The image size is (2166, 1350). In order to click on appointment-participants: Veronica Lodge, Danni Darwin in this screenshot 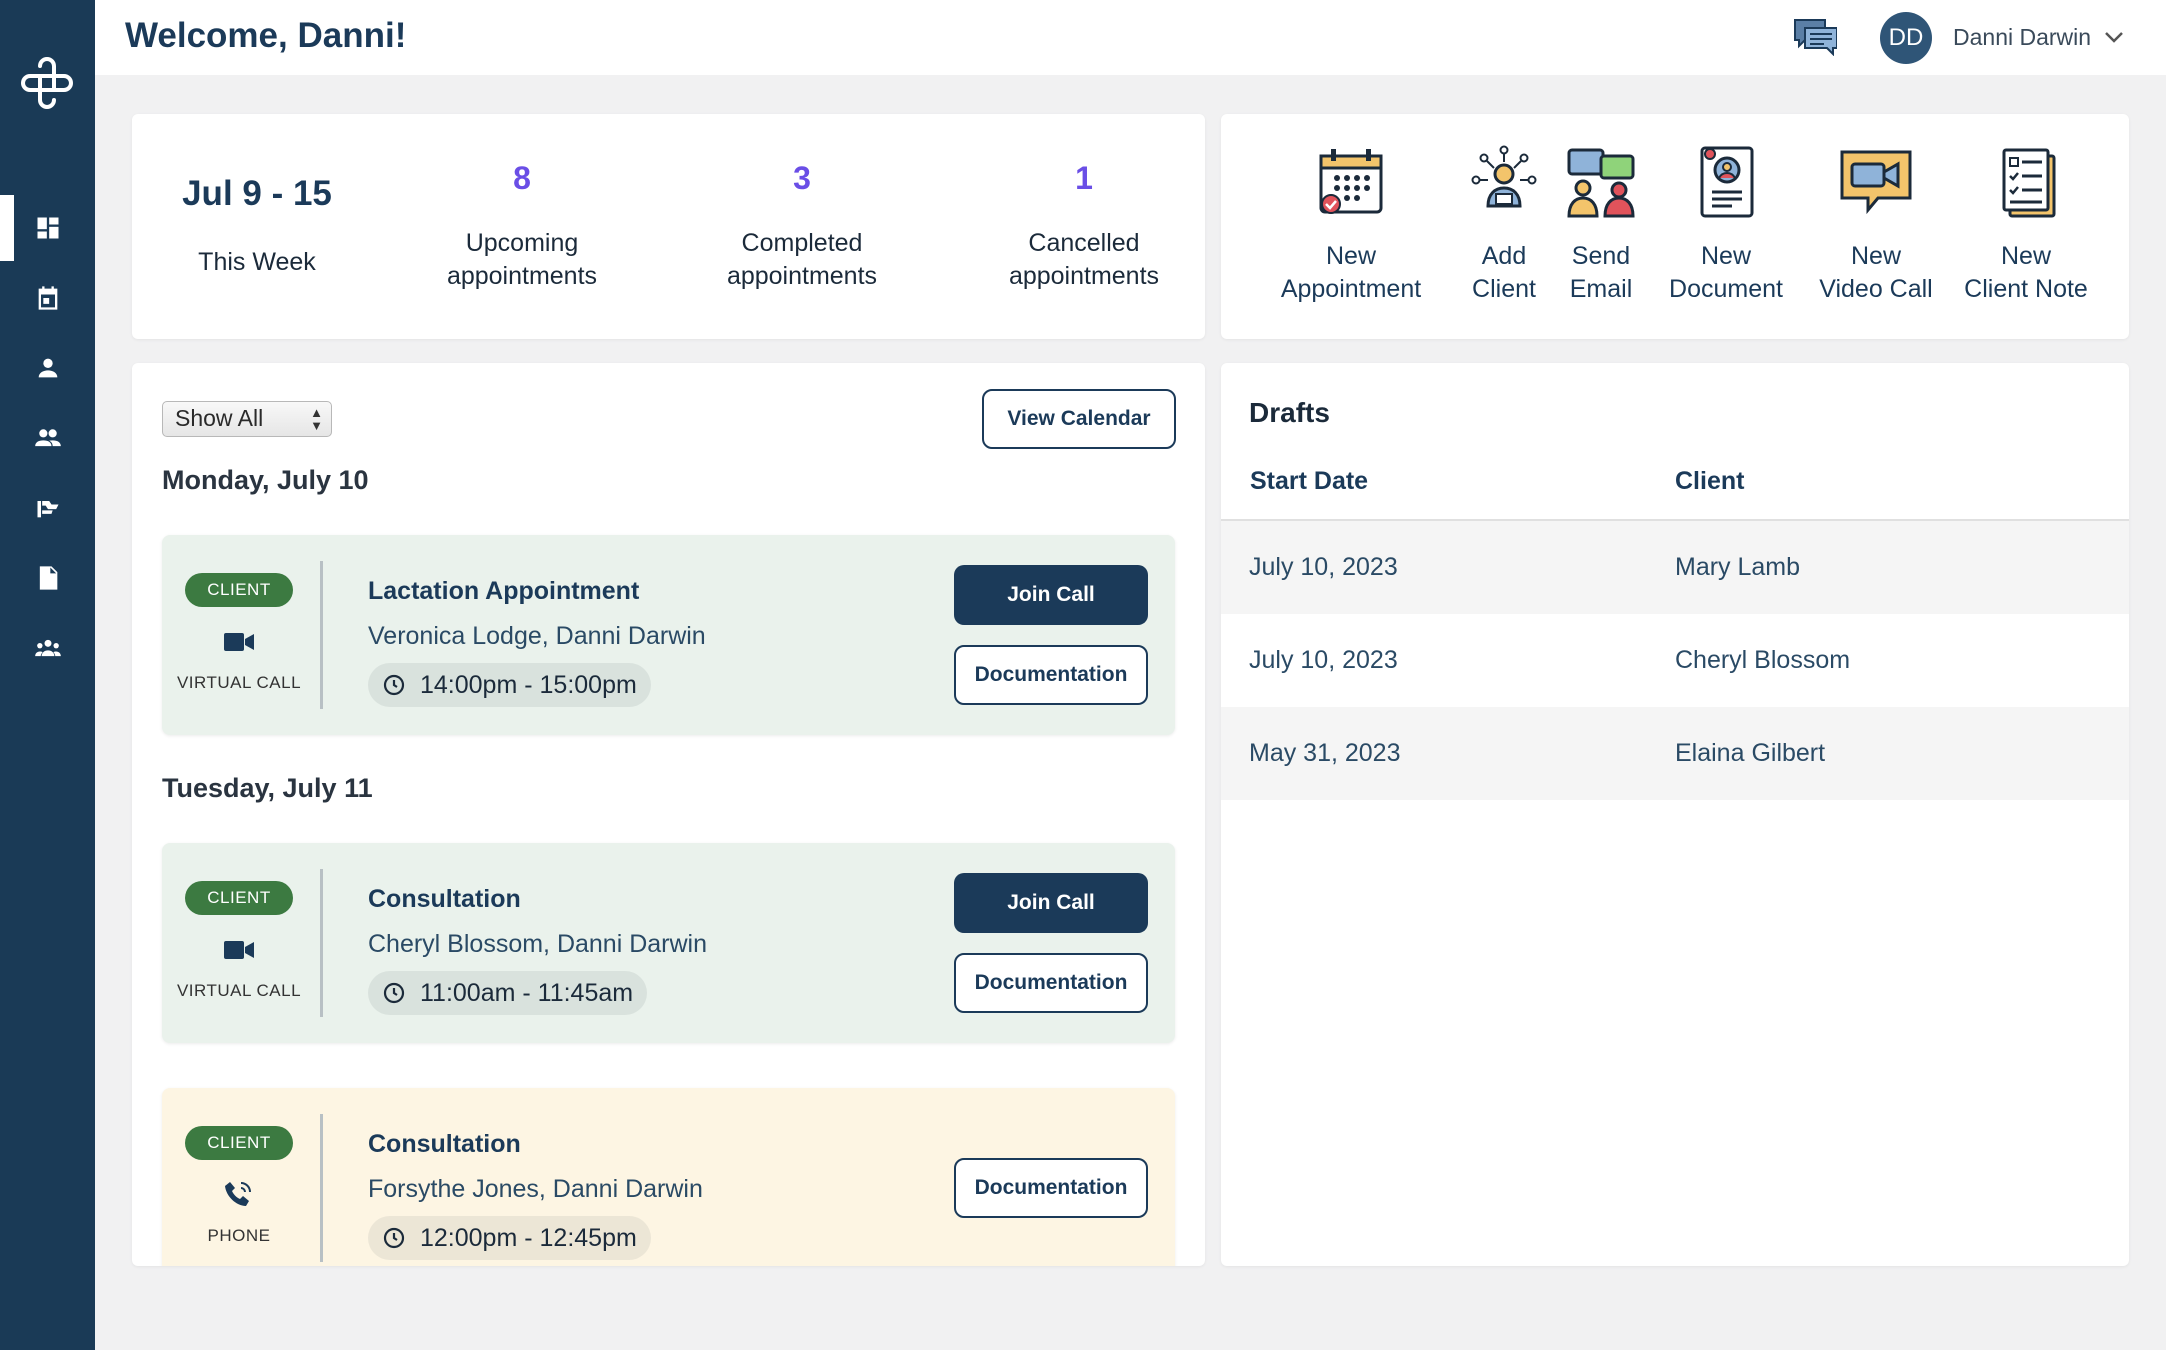, I will do `click(537, 636)`.